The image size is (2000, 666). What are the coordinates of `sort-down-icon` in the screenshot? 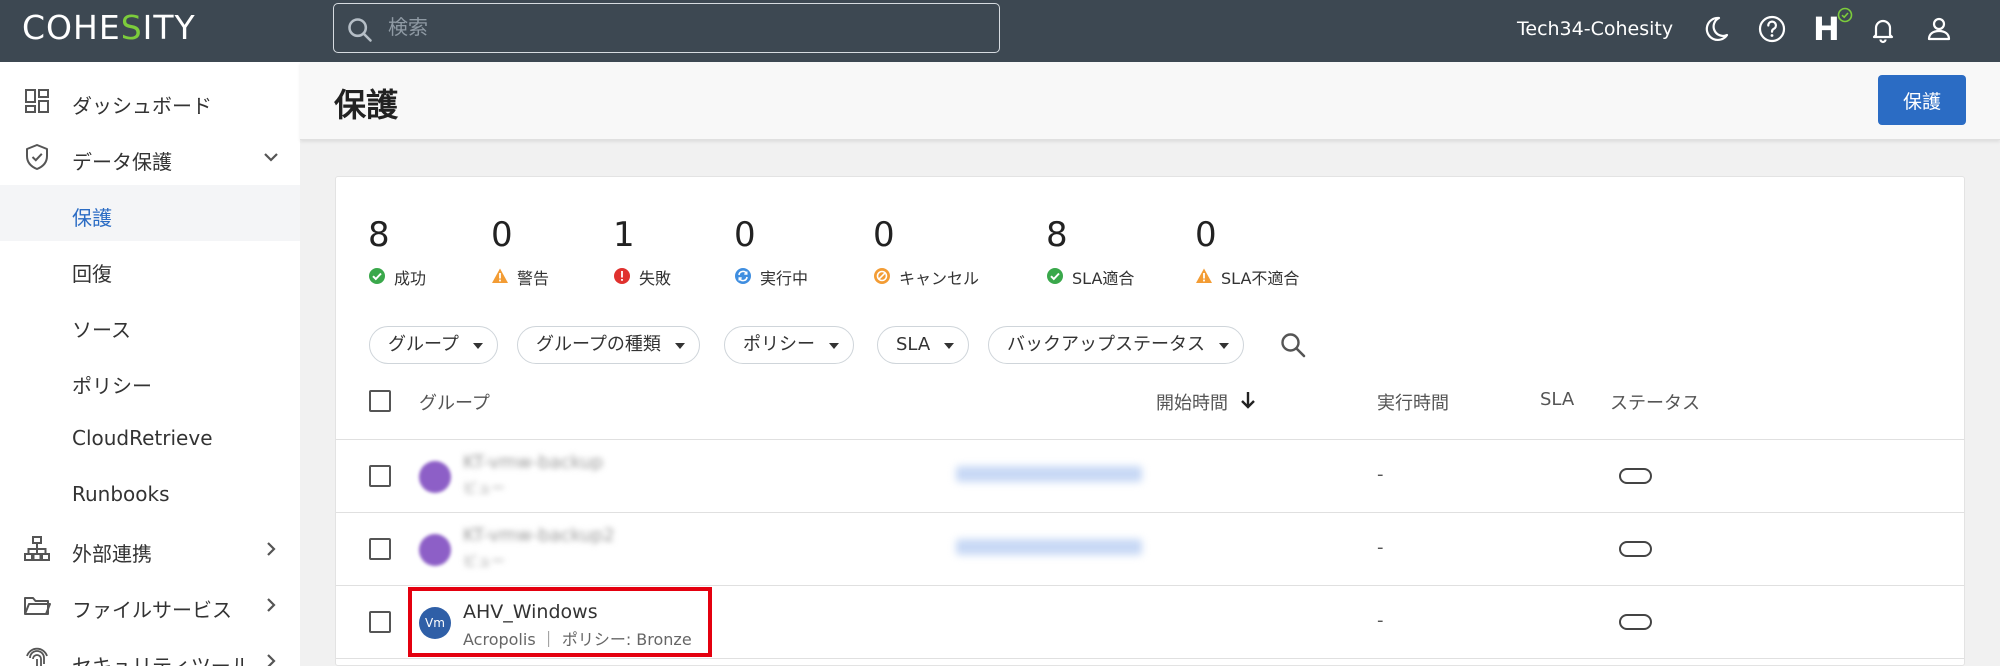 It's located at (1248, 400).